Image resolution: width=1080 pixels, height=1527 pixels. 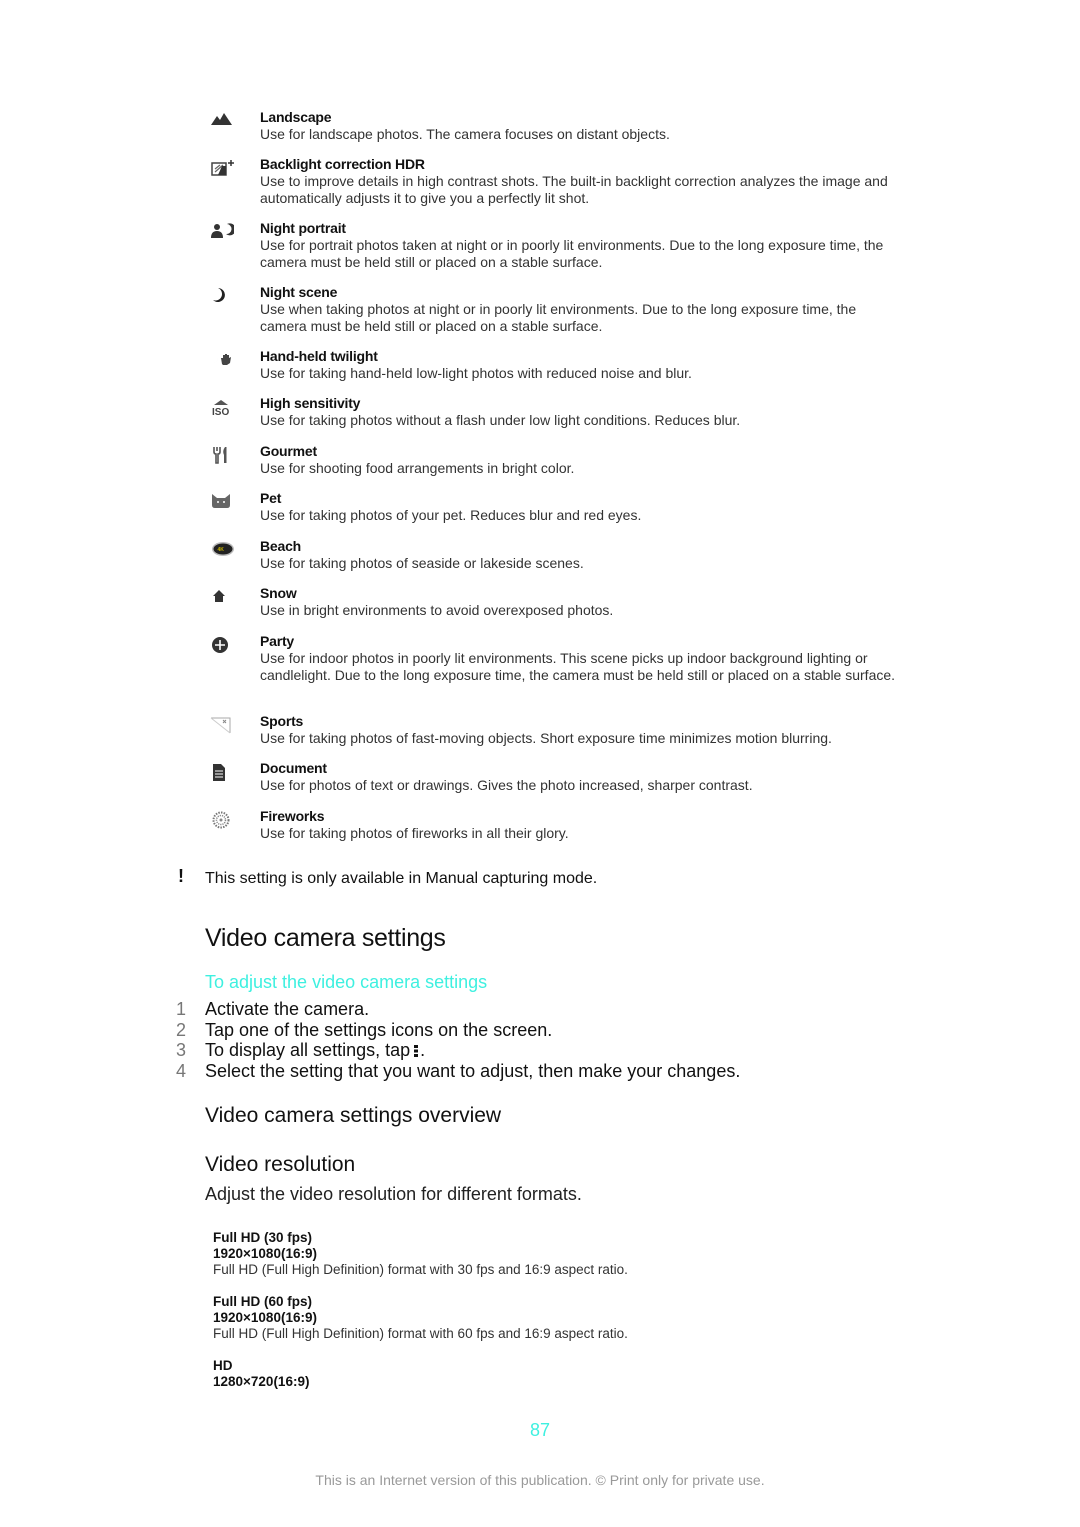 I want to click on gourmet-icon, so click(x=222, y=455).